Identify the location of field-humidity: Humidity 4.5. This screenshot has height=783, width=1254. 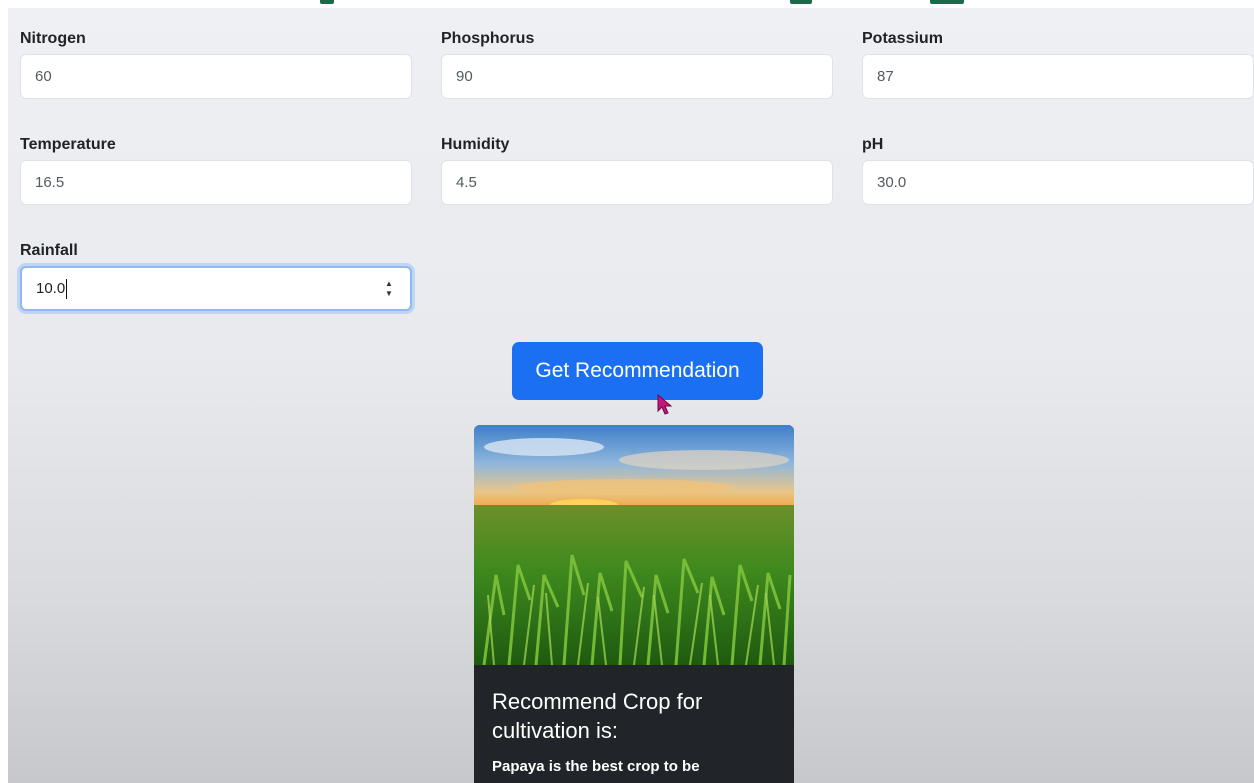
(637, 170).